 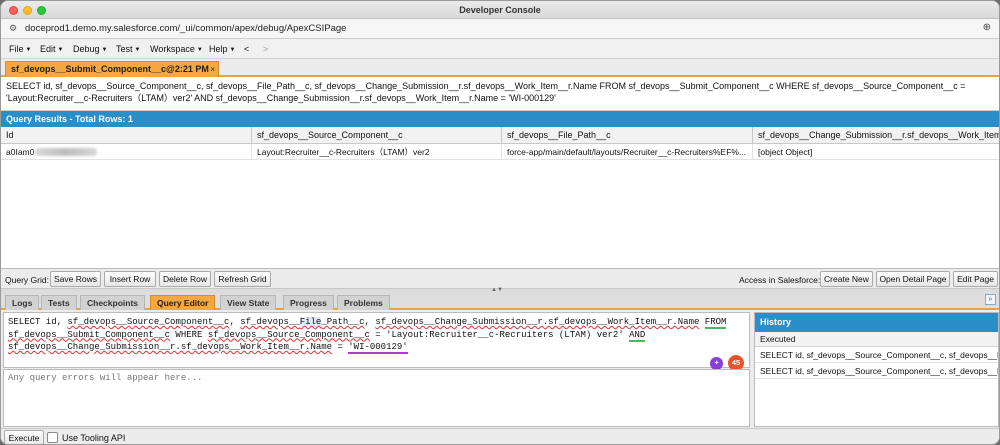 What do you see at coordinates (500, 119) in the screenshot?
I see `results-header: Query Results - Total Rows: 1` at bounding box center [500, 119].